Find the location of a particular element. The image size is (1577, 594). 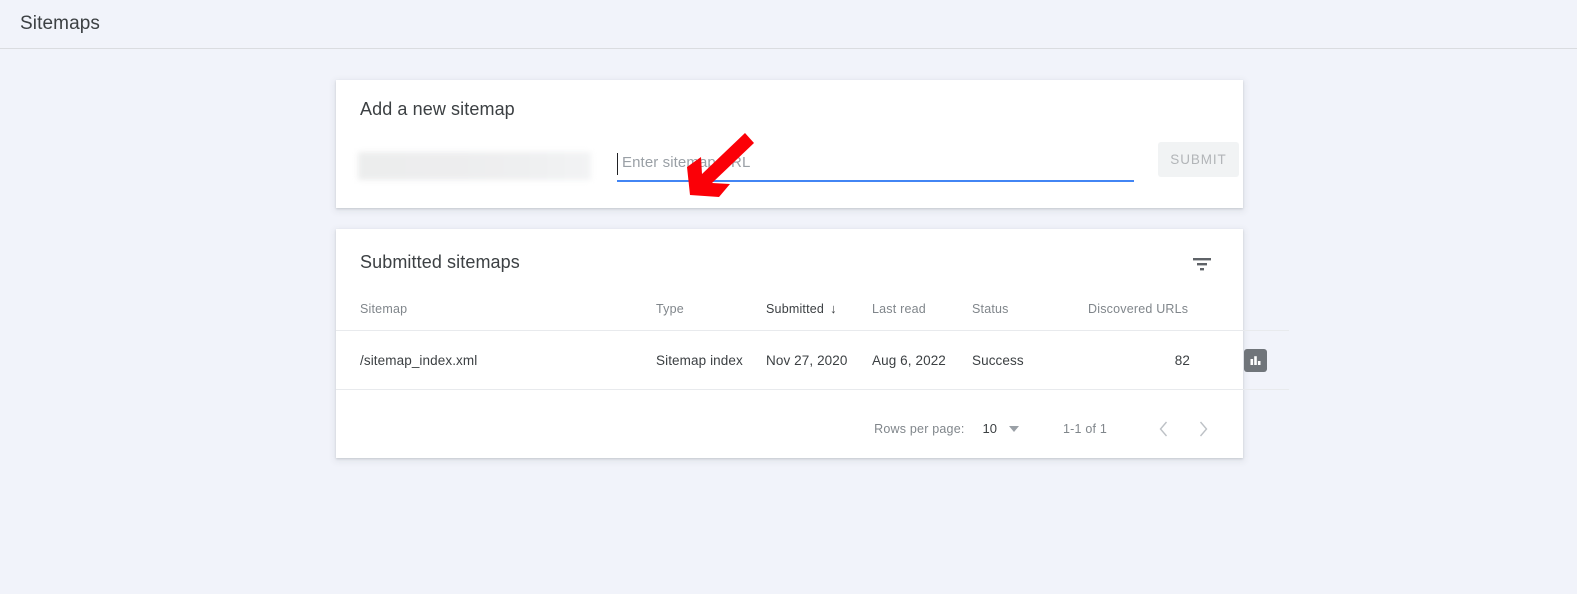

cell-type: Sitemap index is located at coordinates (711, 360).